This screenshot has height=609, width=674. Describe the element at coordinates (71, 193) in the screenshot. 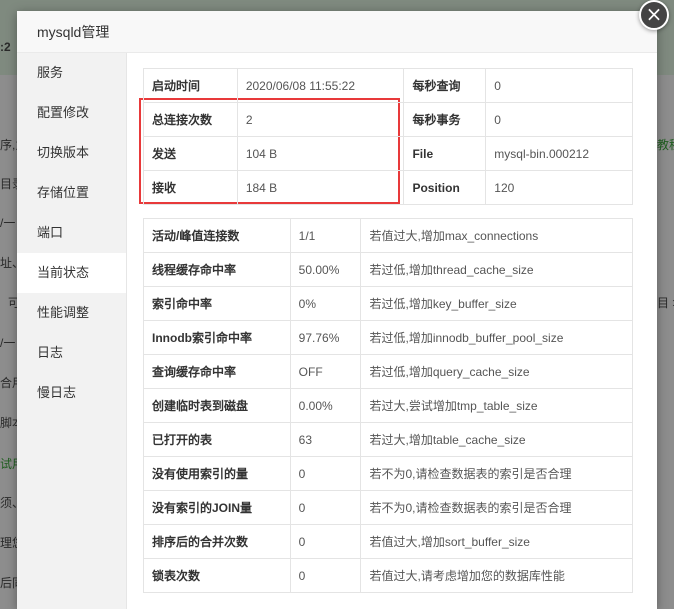

I see `sidebar-item-storage: 存储位置` at that location.